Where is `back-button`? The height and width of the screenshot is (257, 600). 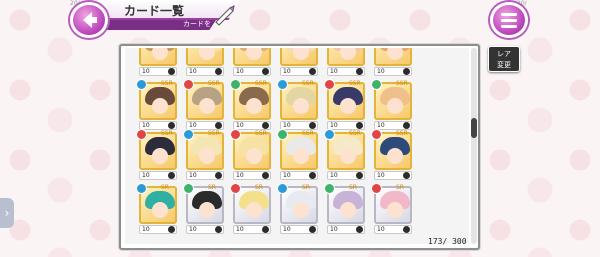 back-button is located at coordinates (89, 20).